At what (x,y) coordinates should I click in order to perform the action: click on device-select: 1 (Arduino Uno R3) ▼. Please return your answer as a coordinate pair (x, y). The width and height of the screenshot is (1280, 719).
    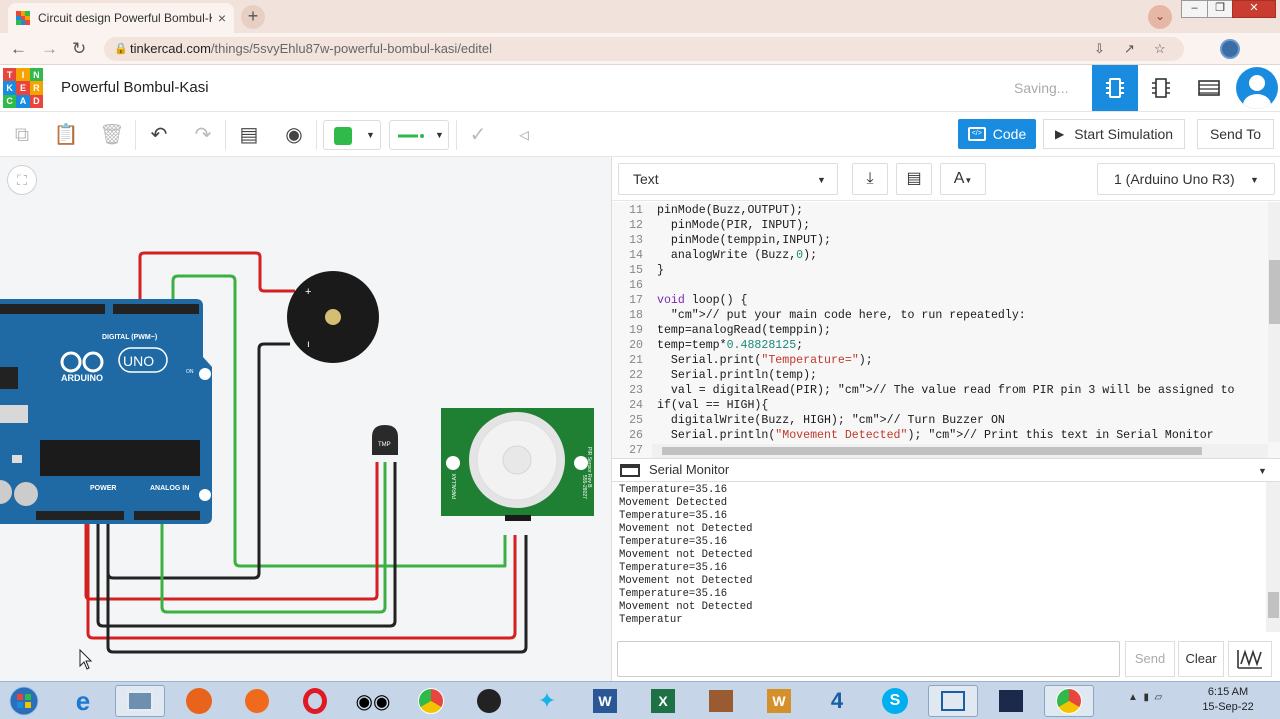
    Looking at the image, I should click on (1186, 179).